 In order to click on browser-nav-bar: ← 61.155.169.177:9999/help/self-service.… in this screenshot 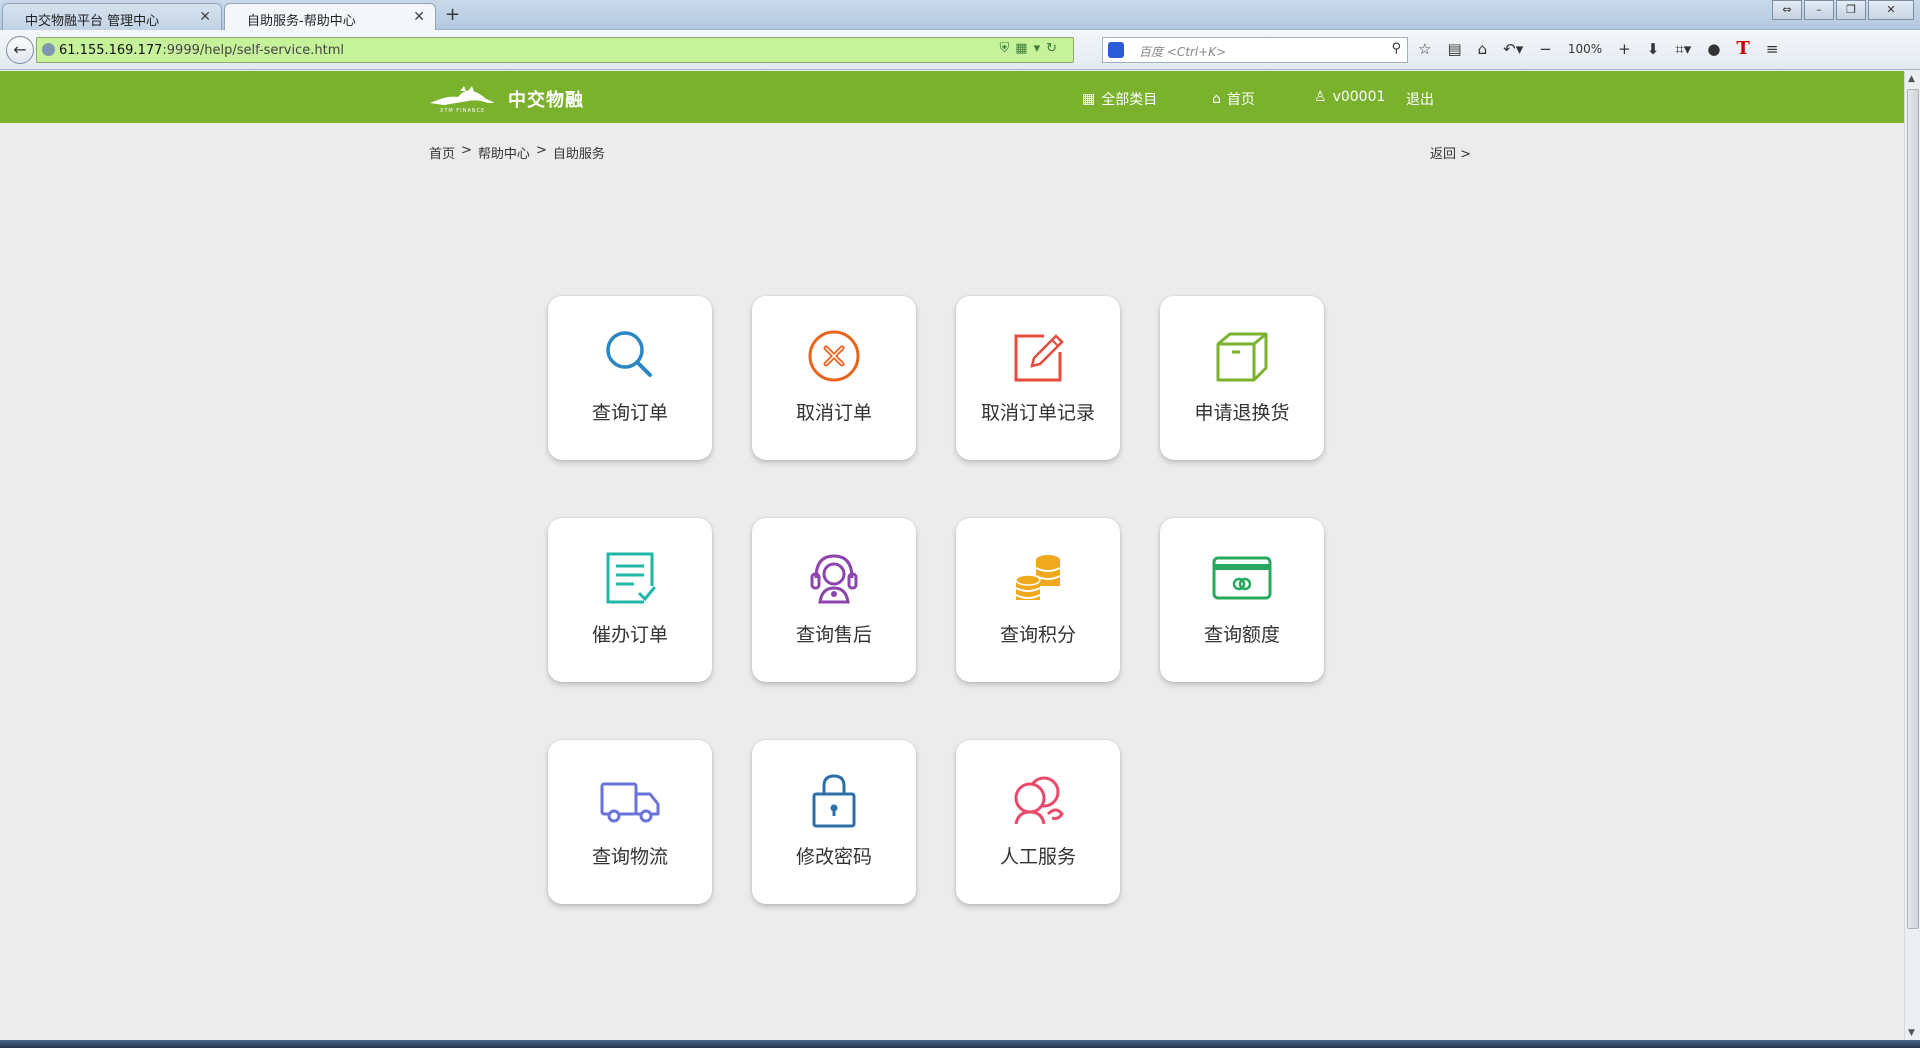, I will do `click(960, 50)`.